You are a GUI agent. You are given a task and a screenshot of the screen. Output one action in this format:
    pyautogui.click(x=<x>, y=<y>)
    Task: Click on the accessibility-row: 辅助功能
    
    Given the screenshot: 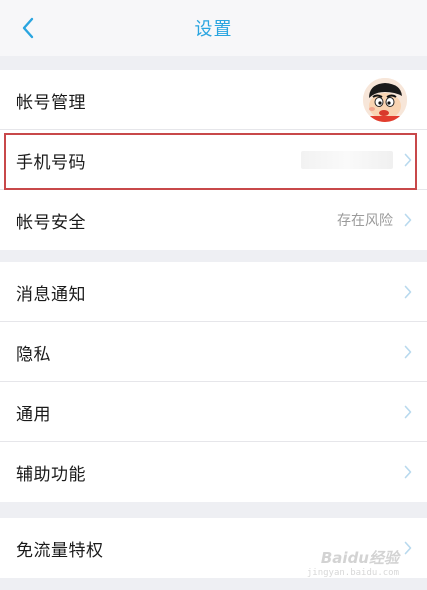 What is the action you would take?
    pyautogui.click(x=213, y=472)
    